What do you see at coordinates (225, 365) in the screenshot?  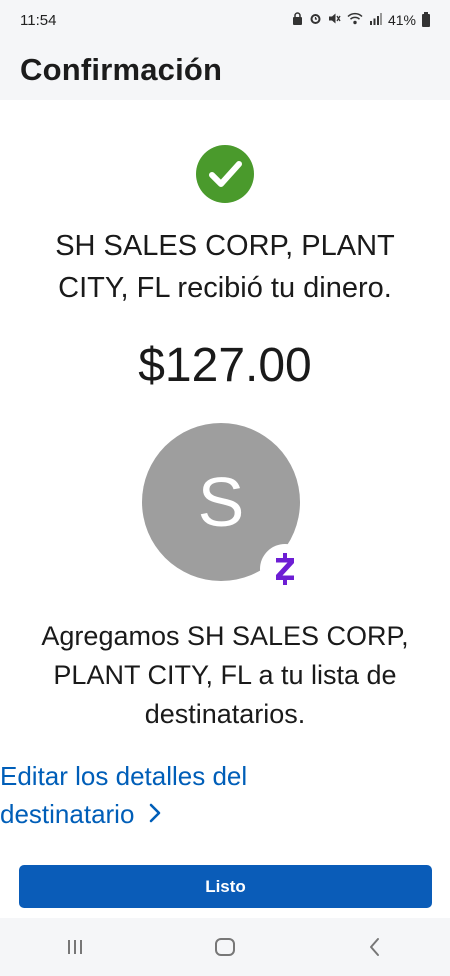 I see `amount: $127.00` at bounding box center [225, 365].